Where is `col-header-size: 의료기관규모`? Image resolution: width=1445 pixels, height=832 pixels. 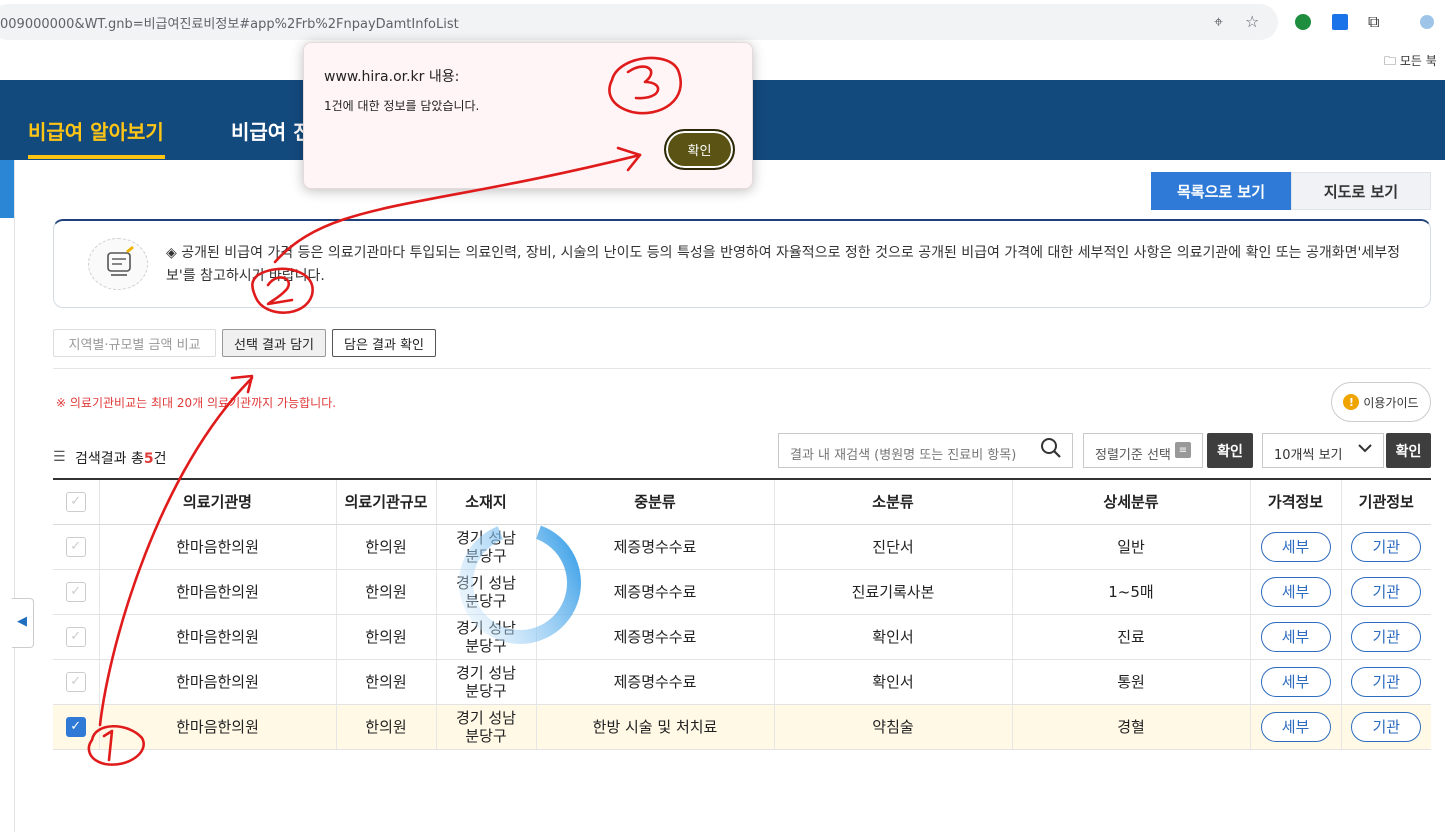
col-header-size: 의료기관규모 is located at coordinates (385, 502).